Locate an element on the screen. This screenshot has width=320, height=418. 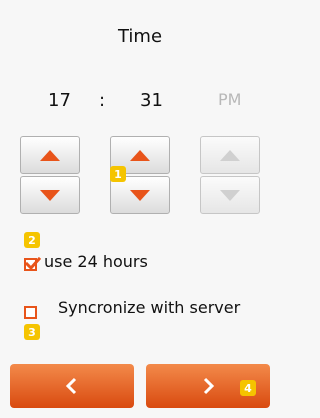
ampm-down-button is located at coordinates (230, 195).